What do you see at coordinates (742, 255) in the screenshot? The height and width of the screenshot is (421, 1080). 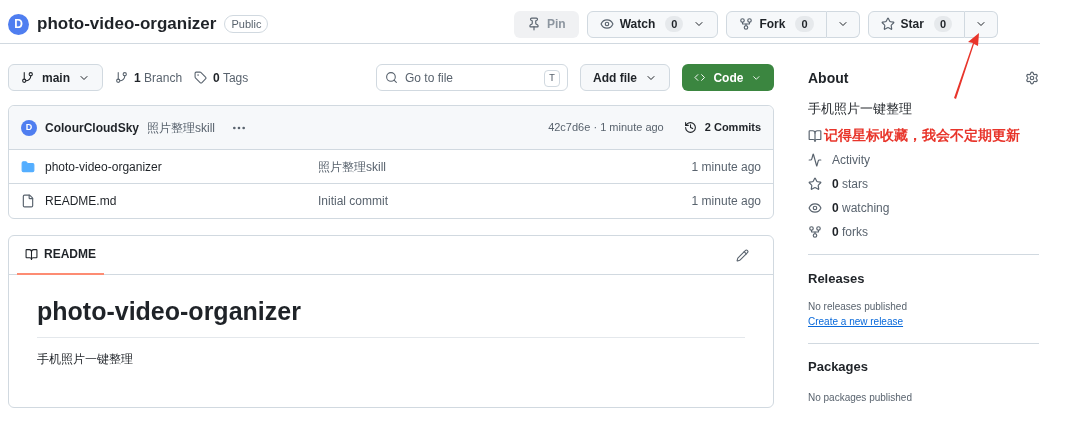 I see `edit-icon` at bounding box center [742, 255].